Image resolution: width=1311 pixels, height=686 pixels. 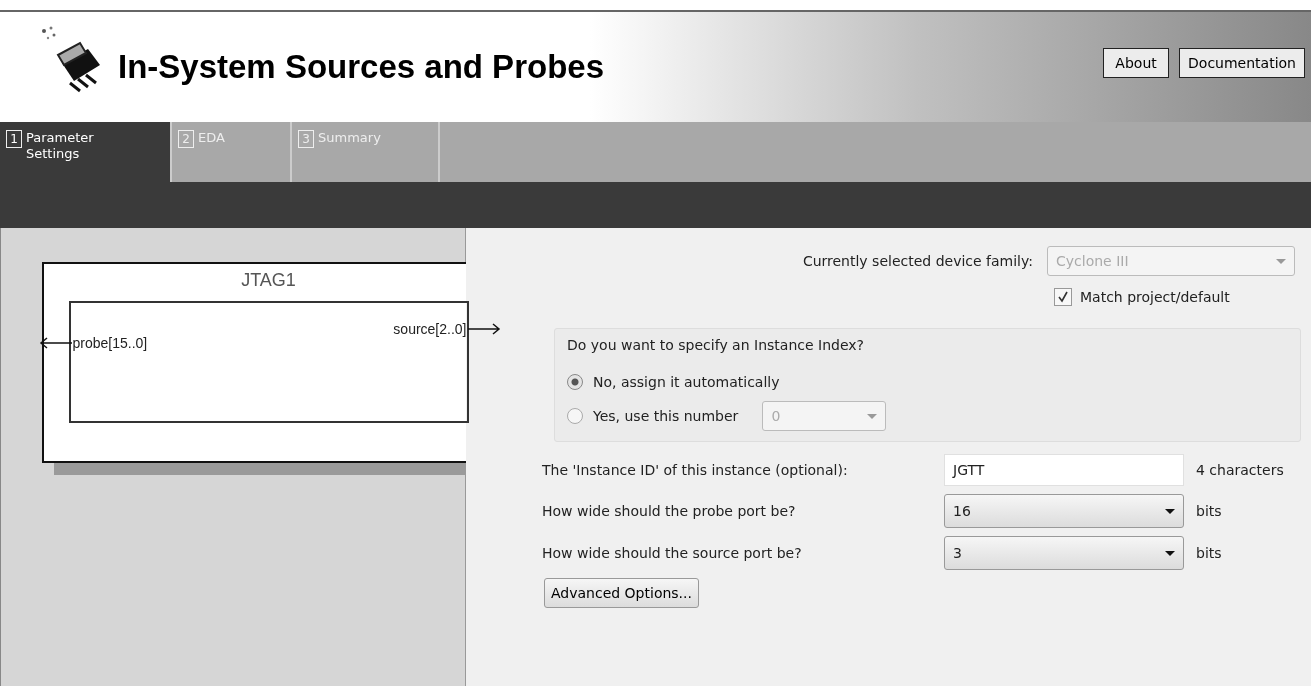 I want to click on block-title: JTAG1, so click(x=268, y=280).